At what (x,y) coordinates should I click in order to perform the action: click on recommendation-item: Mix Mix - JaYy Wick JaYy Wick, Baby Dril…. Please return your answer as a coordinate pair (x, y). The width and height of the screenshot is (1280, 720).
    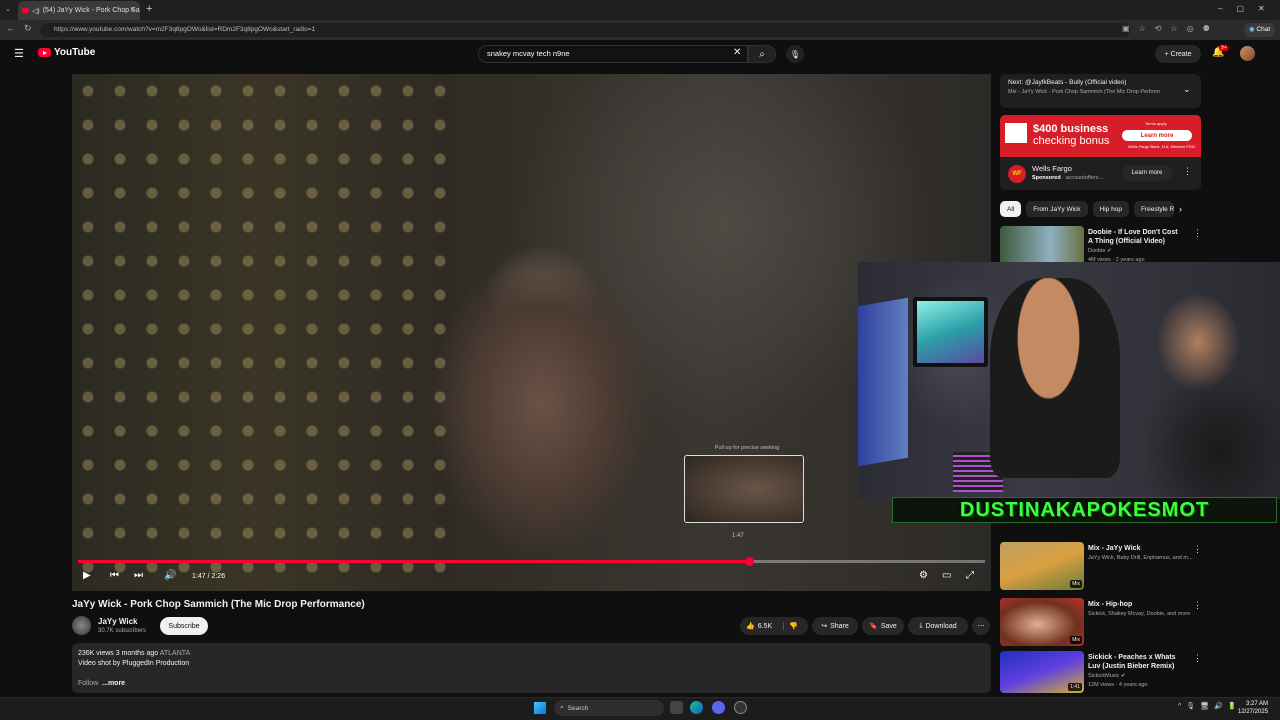
    Looking at the image, I should click on (1135, 567).